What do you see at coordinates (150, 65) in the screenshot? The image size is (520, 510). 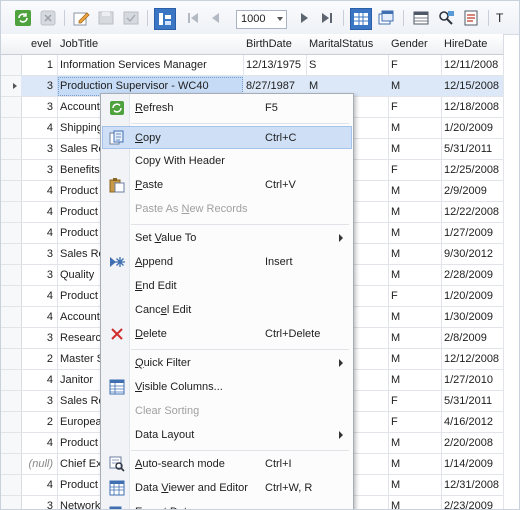 I see `cell-job-title: Information Services Manager` at bounding box center [150, 65].